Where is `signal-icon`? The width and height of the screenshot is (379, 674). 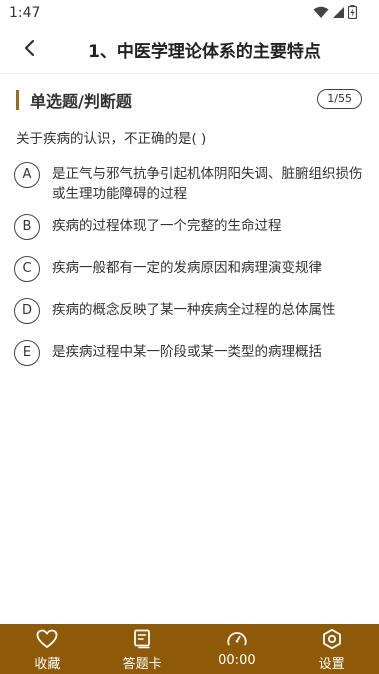 signal-icon is located at coordinates (338, 12).